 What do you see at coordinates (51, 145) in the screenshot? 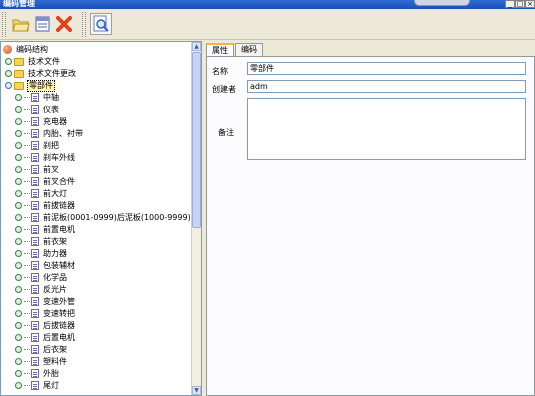
I see `tree-item-label: 刹把` at bounding box center [51, 145].